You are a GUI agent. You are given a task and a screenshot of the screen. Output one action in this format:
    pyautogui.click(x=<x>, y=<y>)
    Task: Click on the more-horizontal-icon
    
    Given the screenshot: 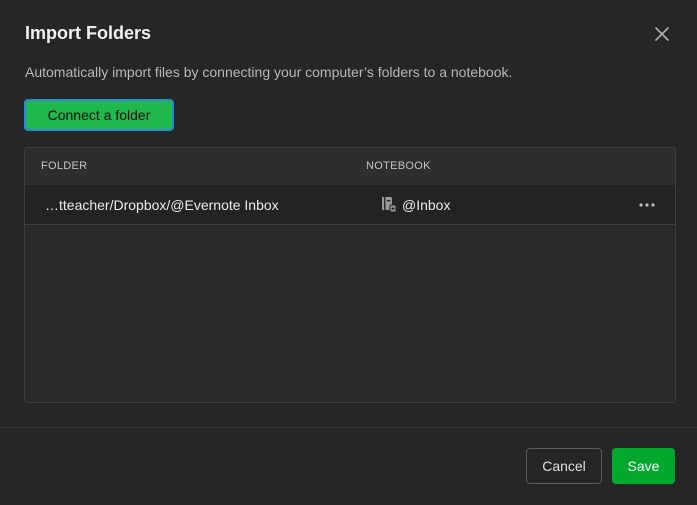 What is the action you would take?
    pyautogui.click(x=647, y=205)
    